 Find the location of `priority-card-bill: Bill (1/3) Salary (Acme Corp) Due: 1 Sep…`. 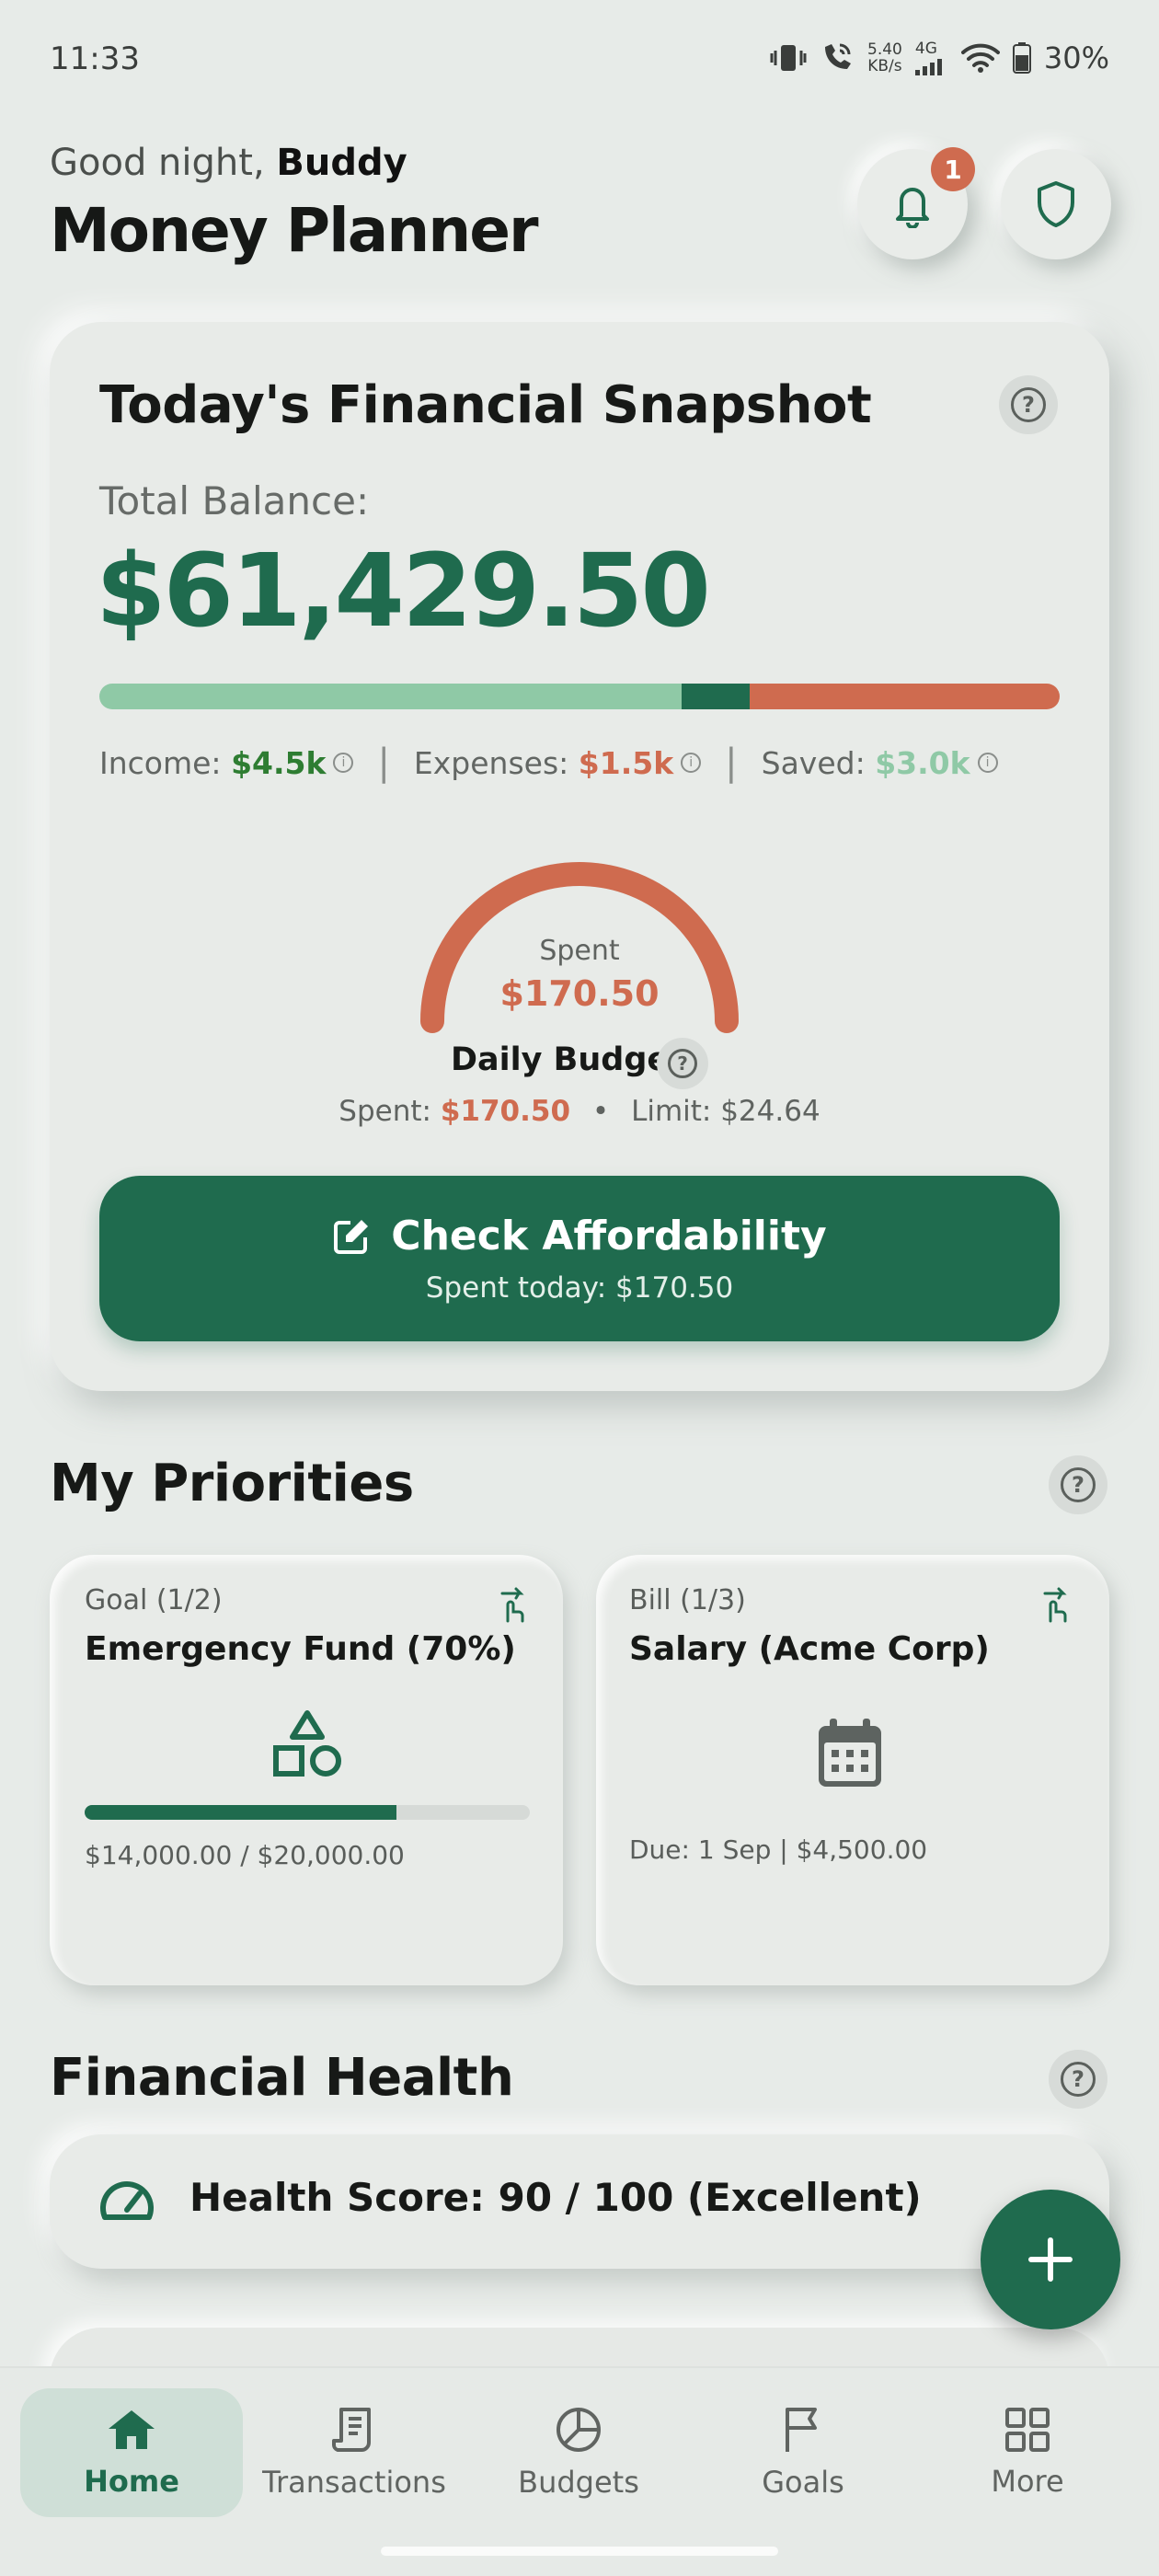

priority-card-bill: Bill (1/3) Salary (Acme Corp) Due: 1 Sep… is located at coordinates (852, 1770).